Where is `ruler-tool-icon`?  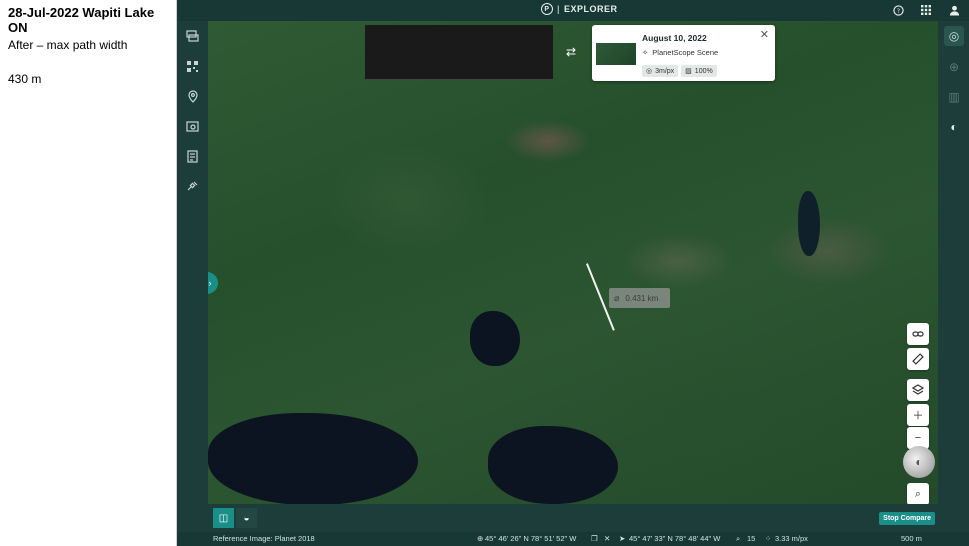 ruler-tool-icon is located at coordinates (918, 359).